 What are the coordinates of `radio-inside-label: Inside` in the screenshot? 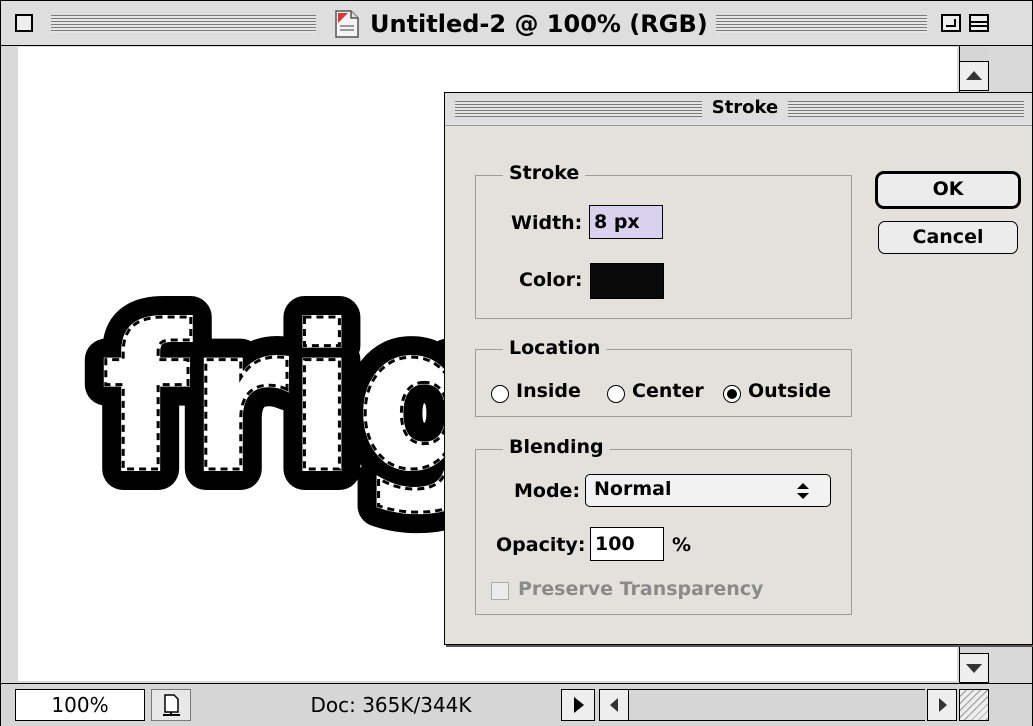 It's located at (548, 391).